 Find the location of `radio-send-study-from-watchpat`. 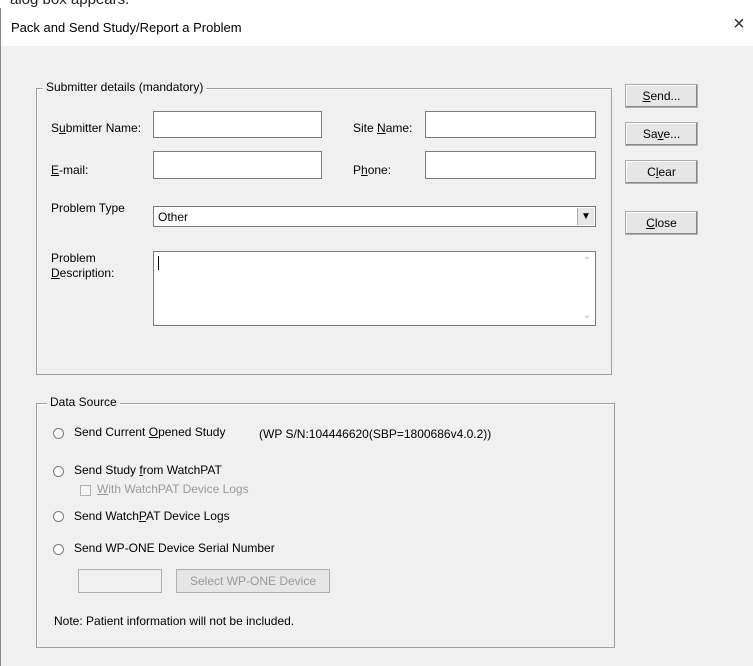

radio-send-study-from-watchpat is located at coordinates (58, 471).